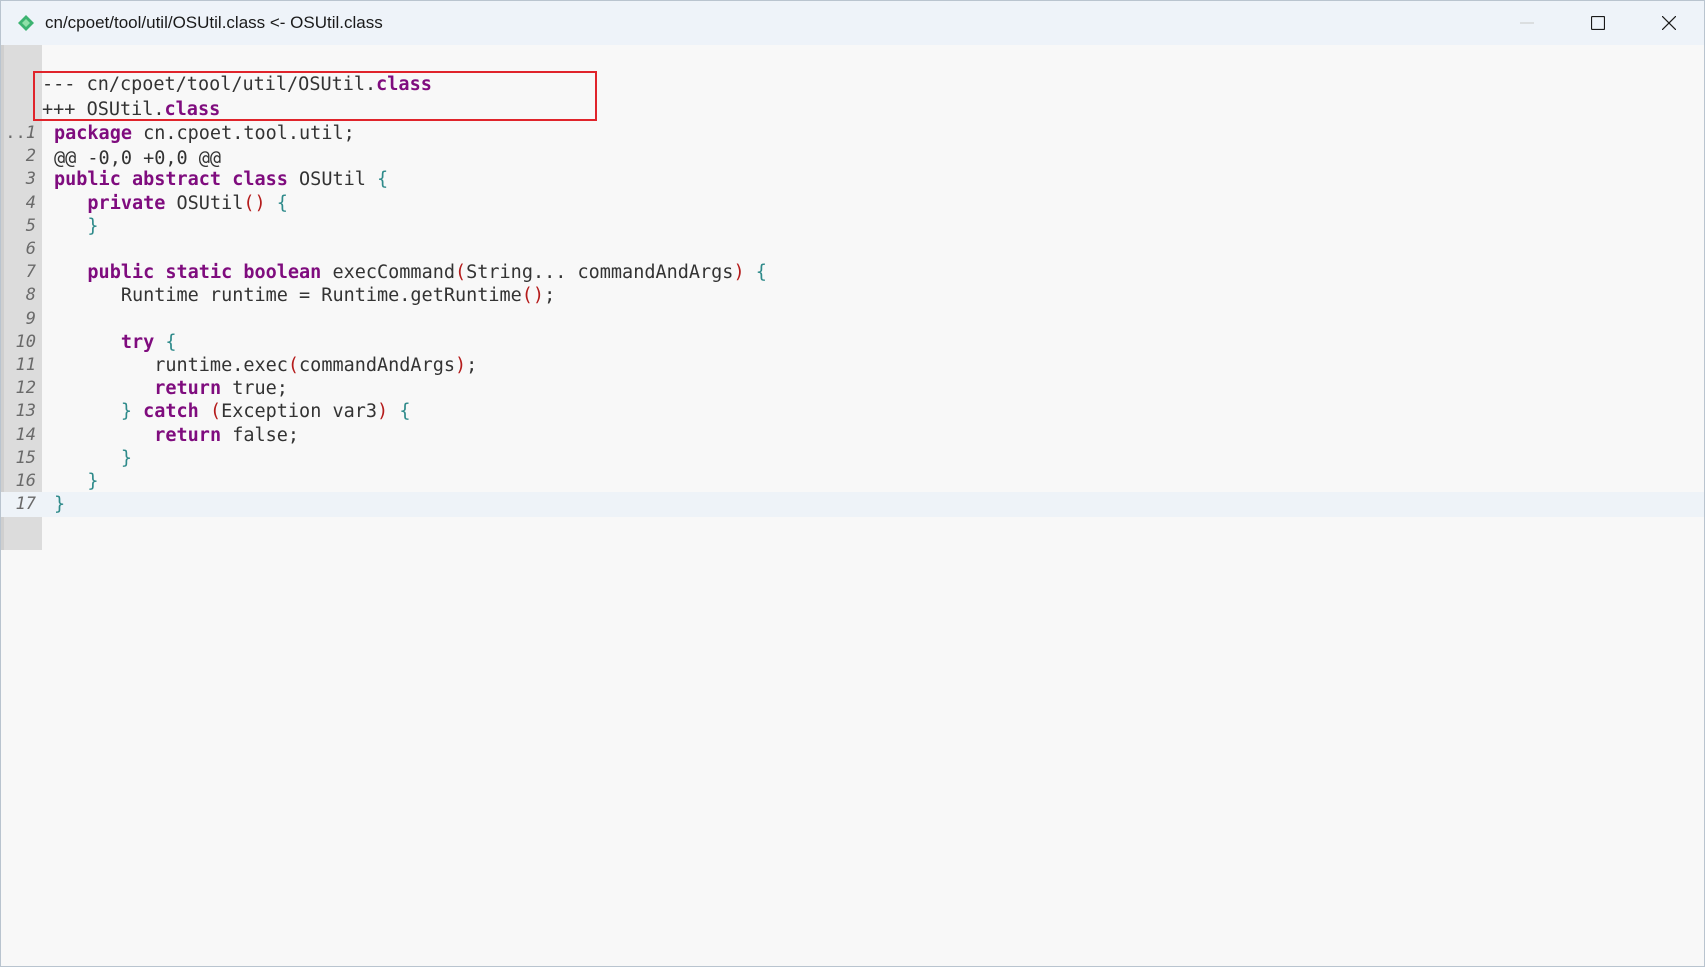 The height and width of the screenshot is (967, 1705). Describe the element at coordinates (315, 96) in the screenshot. I see `highlight-annotation-box` at that location.